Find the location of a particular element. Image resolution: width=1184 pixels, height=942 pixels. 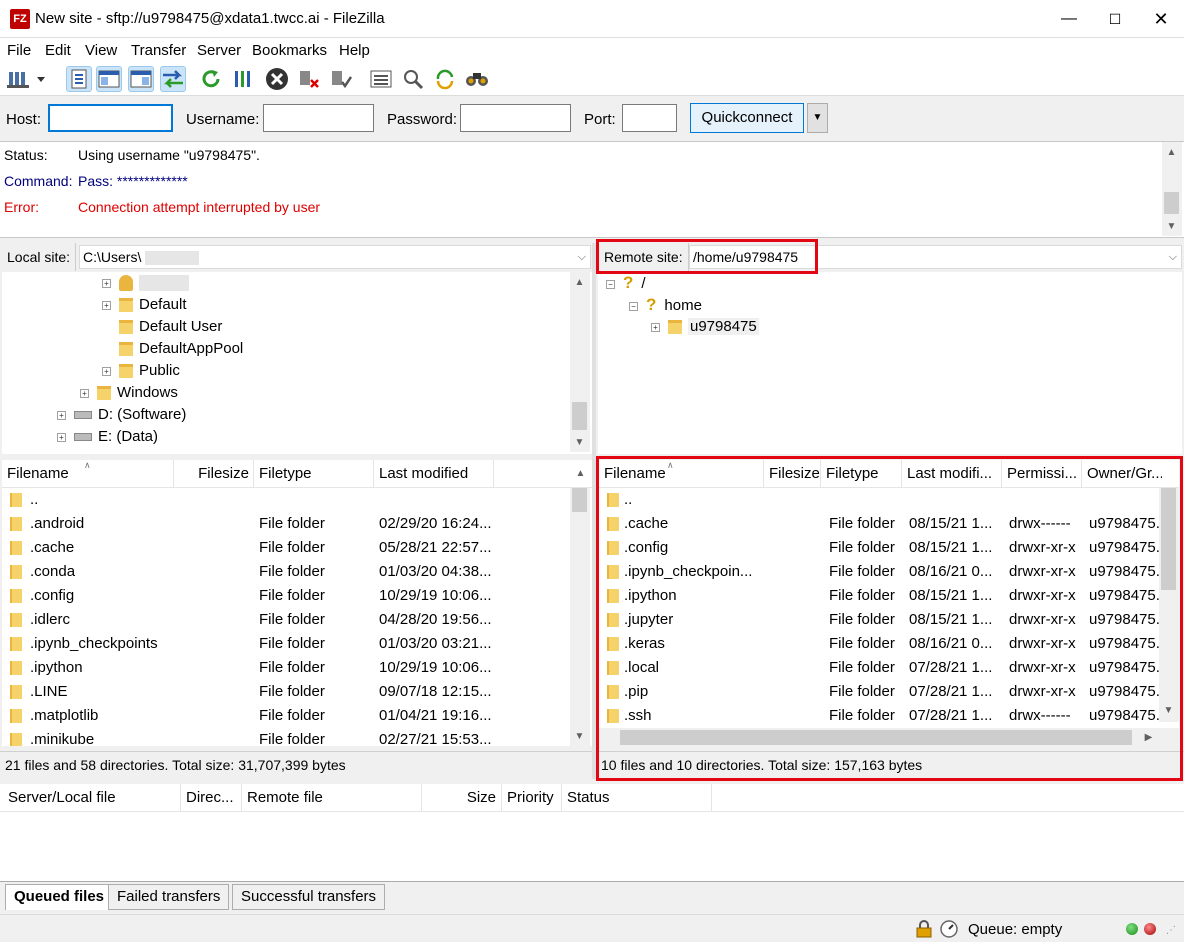

maximize-icon: ☐ is located at coordinates (1115, 19).